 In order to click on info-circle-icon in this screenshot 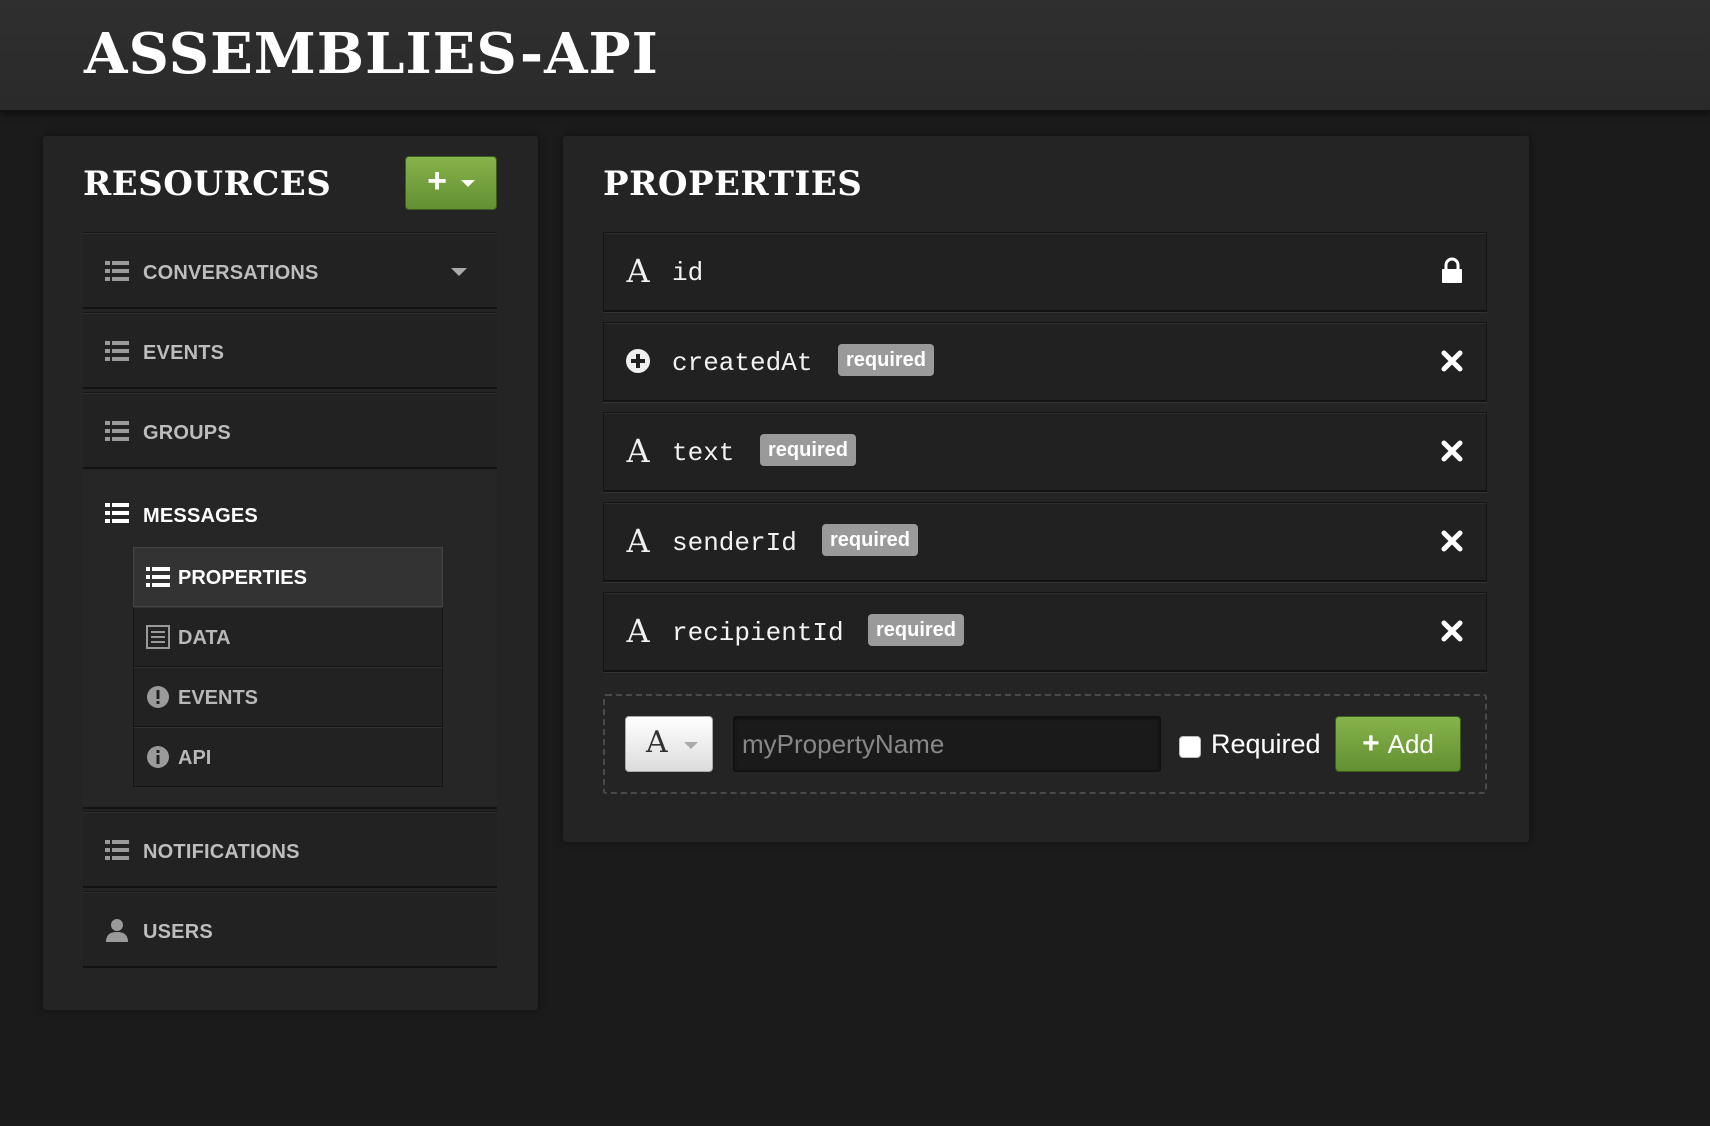, I will do `click(158, 757)`.